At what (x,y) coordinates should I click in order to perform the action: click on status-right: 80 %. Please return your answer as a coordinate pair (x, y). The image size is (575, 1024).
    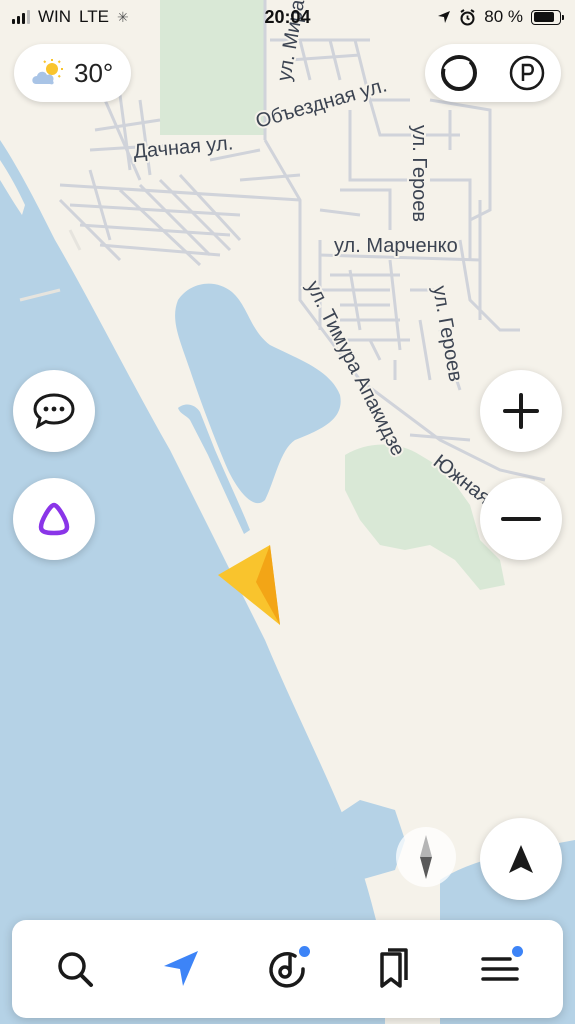
    Looking at the image, I should click on (500, 17).